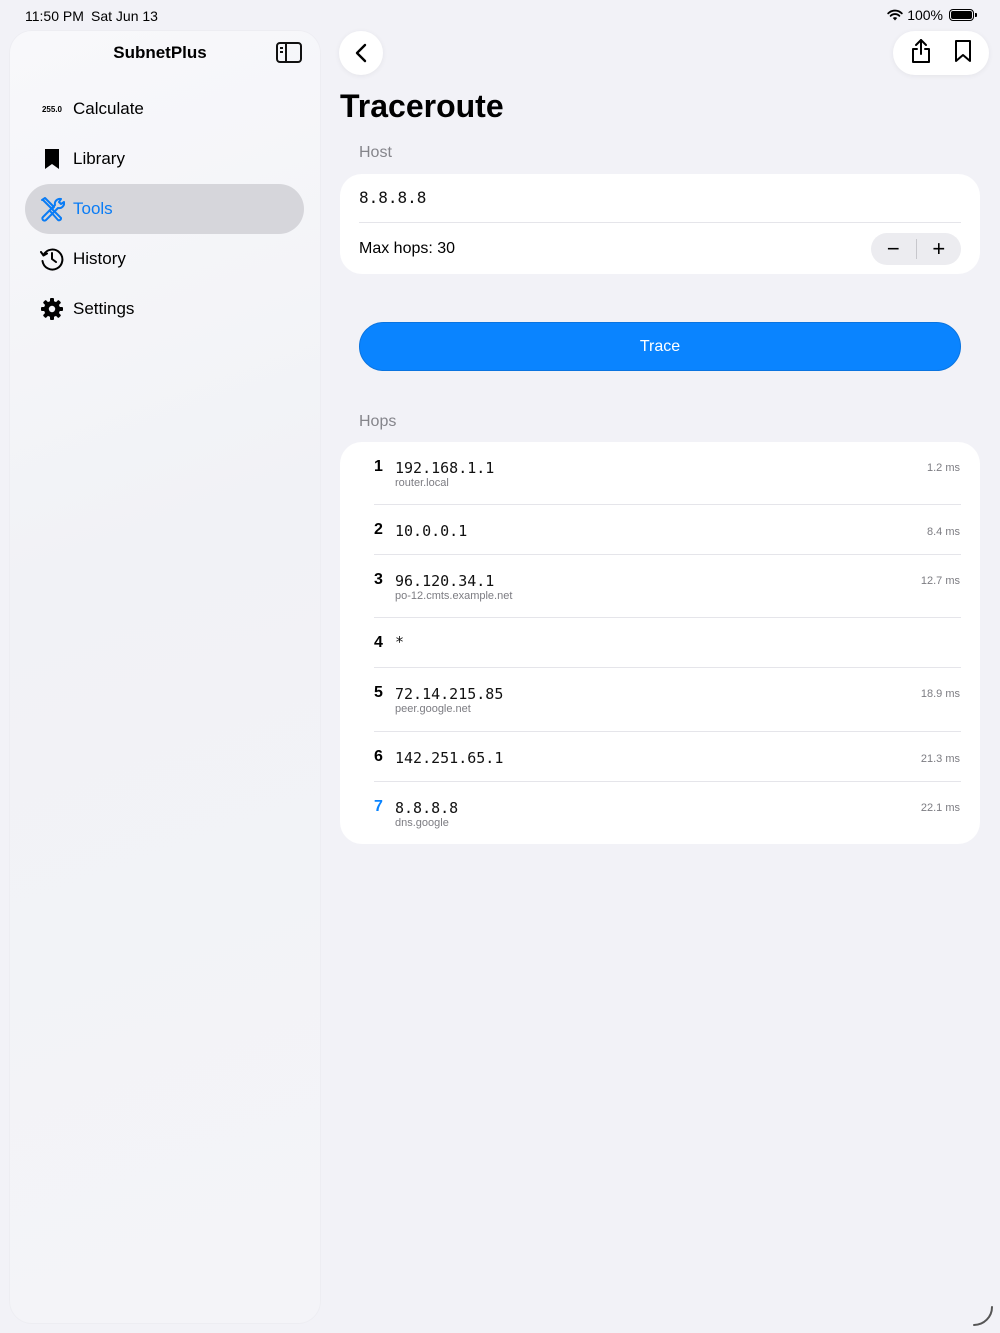 The height and width of the screenshot is (1333, 1000). What do you see at coordinates (124, 16) in the screenshot?
I see `status-date: Sat Jun 13` at bounding box center [124, 16].